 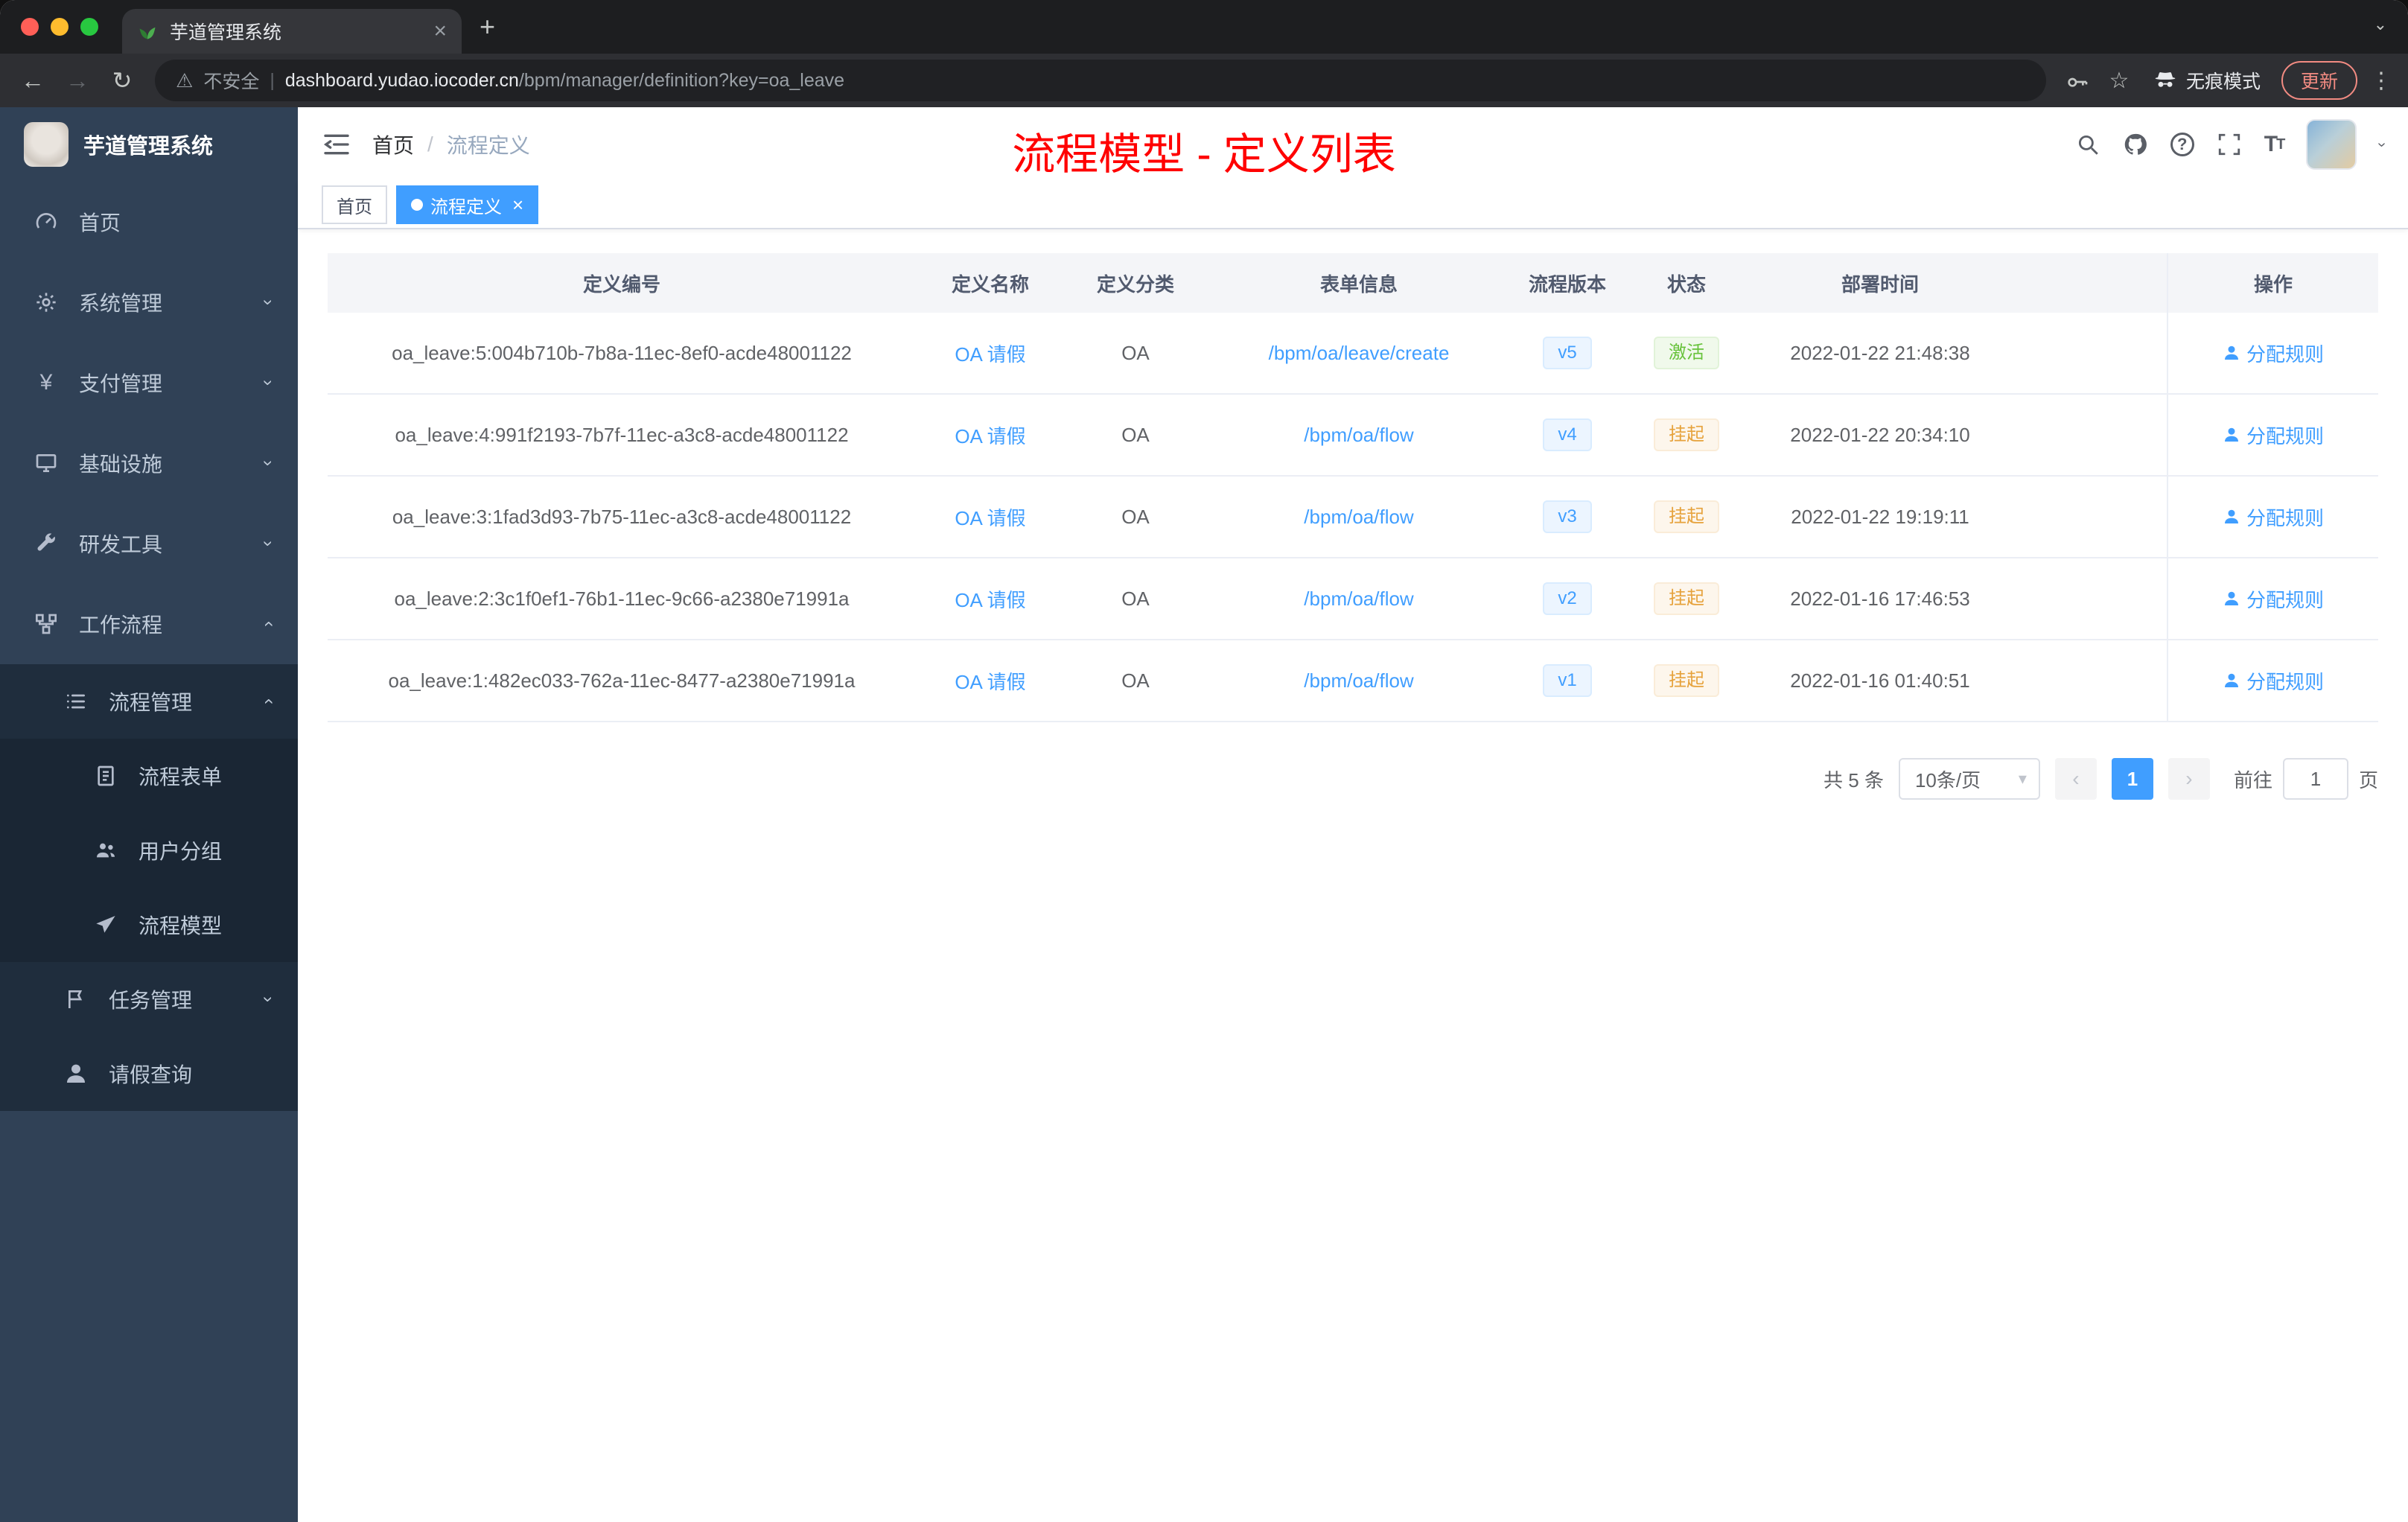 I want to click on sidebar-item-user-group: 用户分组, so click(x=149, y=850).